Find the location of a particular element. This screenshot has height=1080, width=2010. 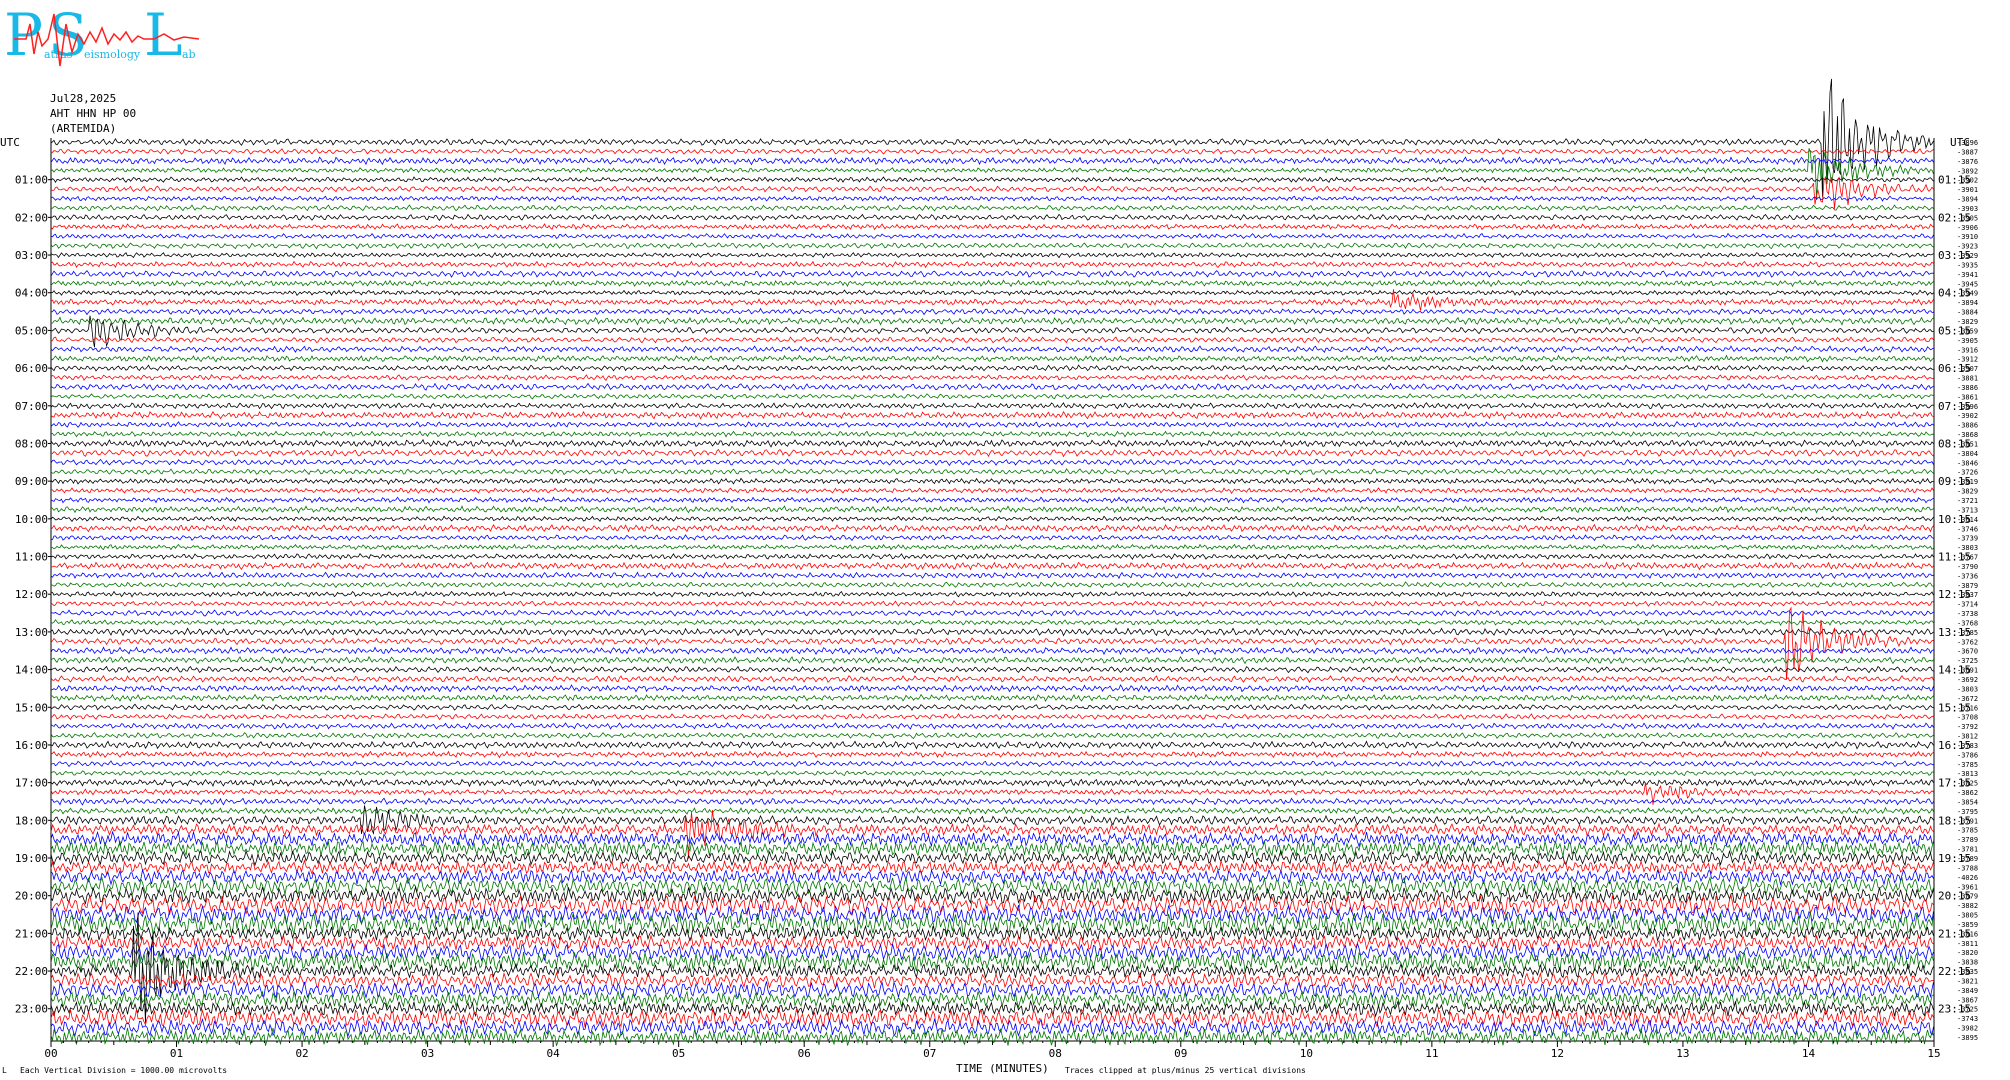

left-hour-label-2: 03:00 is located at coordinates (31, 255).